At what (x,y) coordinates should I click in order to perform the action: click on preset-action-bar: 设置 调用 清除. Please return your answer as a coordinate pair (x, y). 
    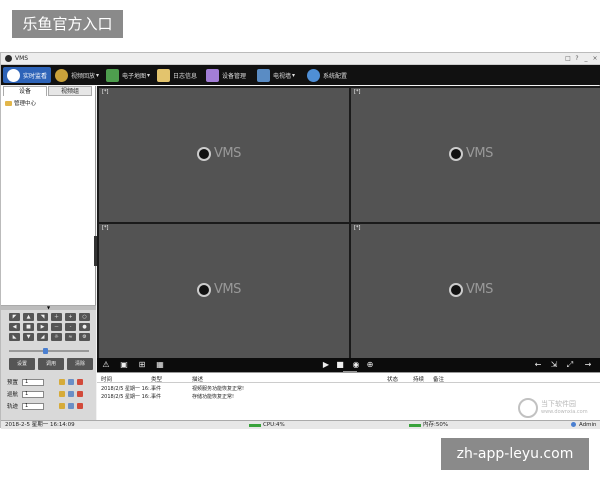
    Looking at the image, I should click on (51, 364).